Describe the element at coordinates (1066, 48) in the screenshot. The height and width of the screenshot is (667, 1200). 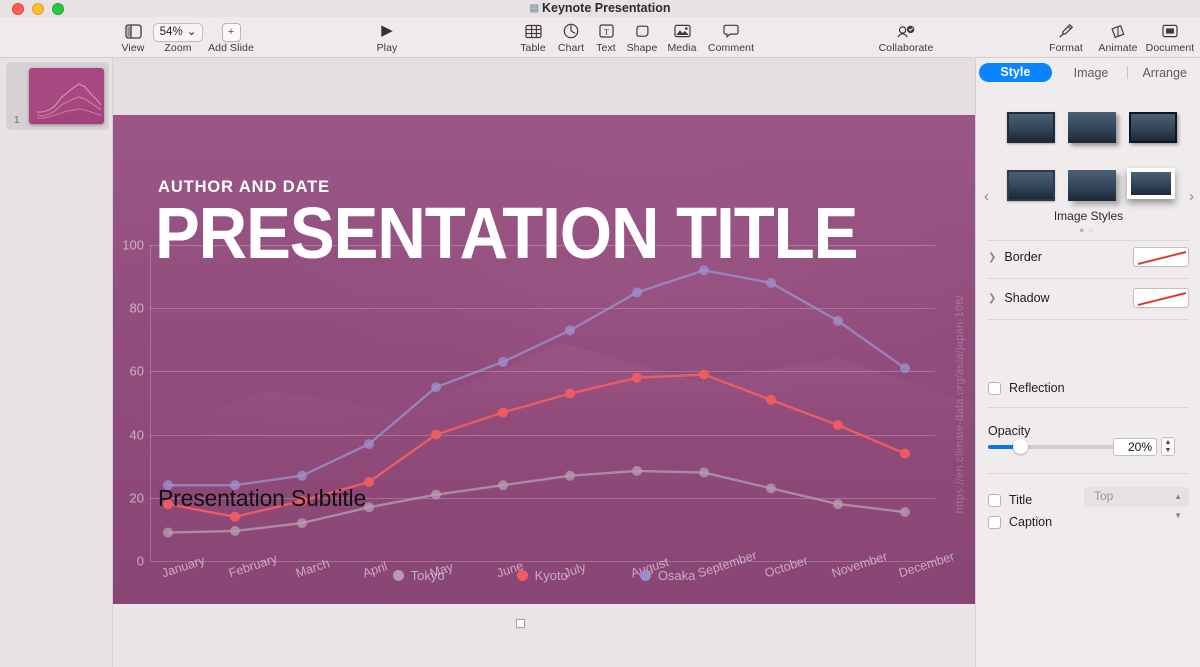
I see `format-label: Format` at that location.